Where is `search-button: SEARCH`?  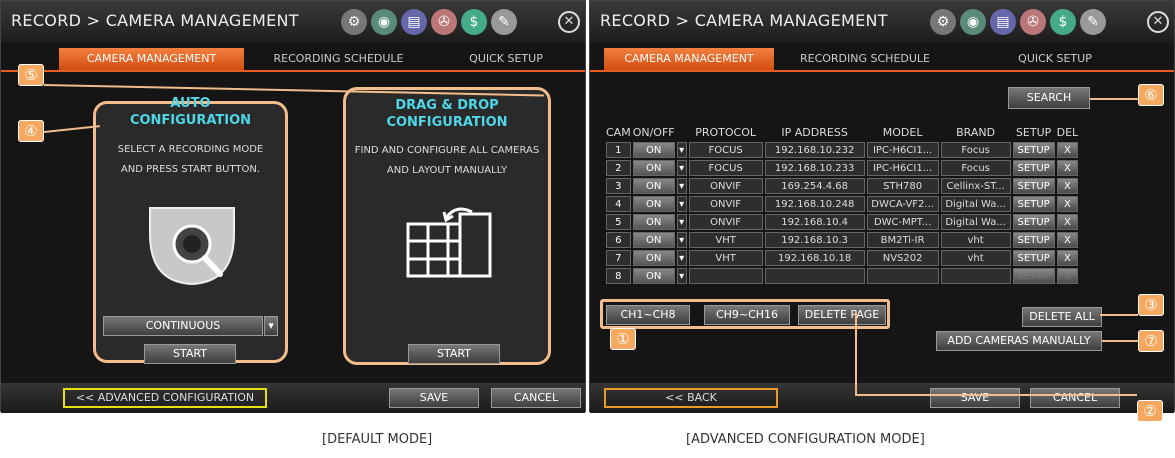
search-button: SEARCH is located at coordinates (1049, 98).